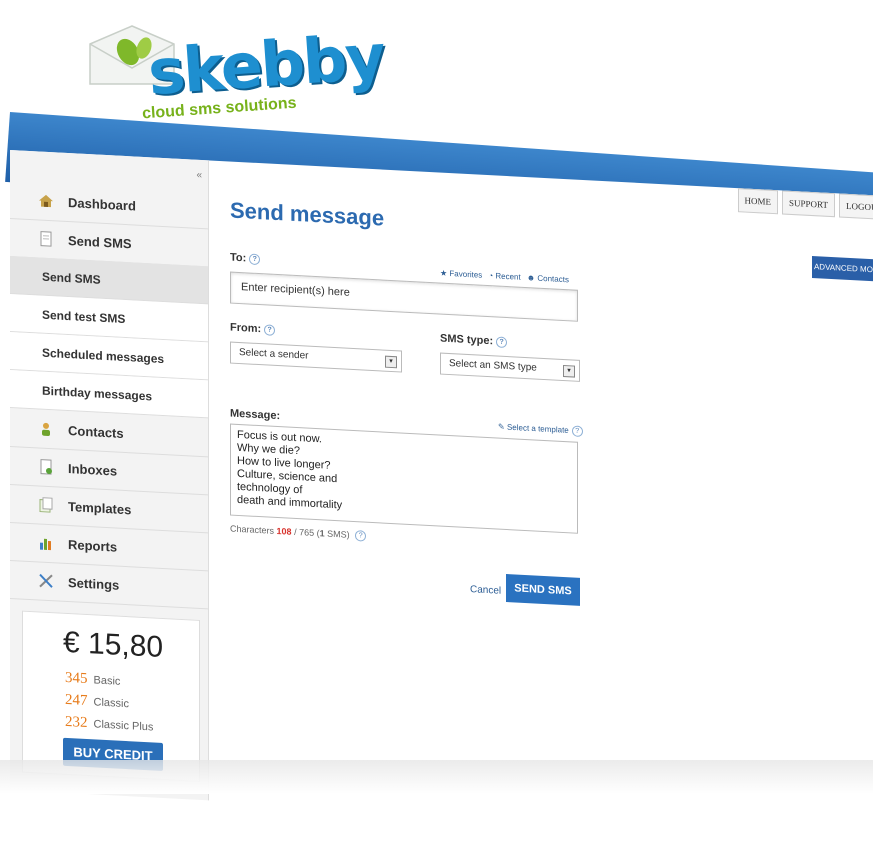 This screenshot has width=873, height=846. What do you see at coordinates (252, 329) in the screenshot?
I see `from-label: From:?` at bounding box center [252, 329].